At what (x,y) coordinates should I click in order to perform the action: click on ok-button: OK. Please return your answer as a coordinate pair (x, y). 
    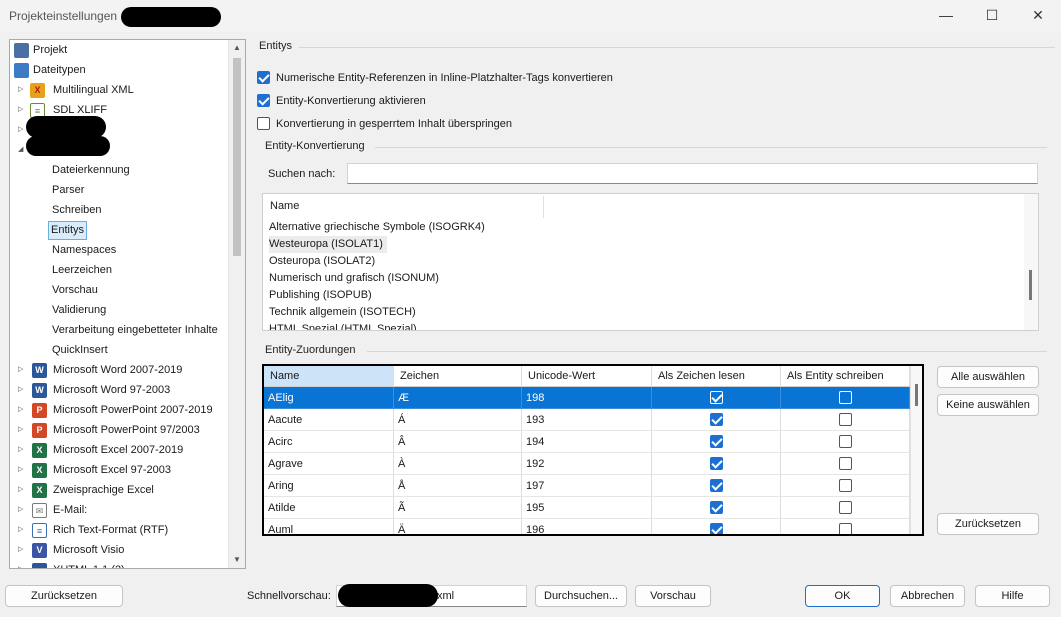
    Looking at the image, I should click on (842, 596).